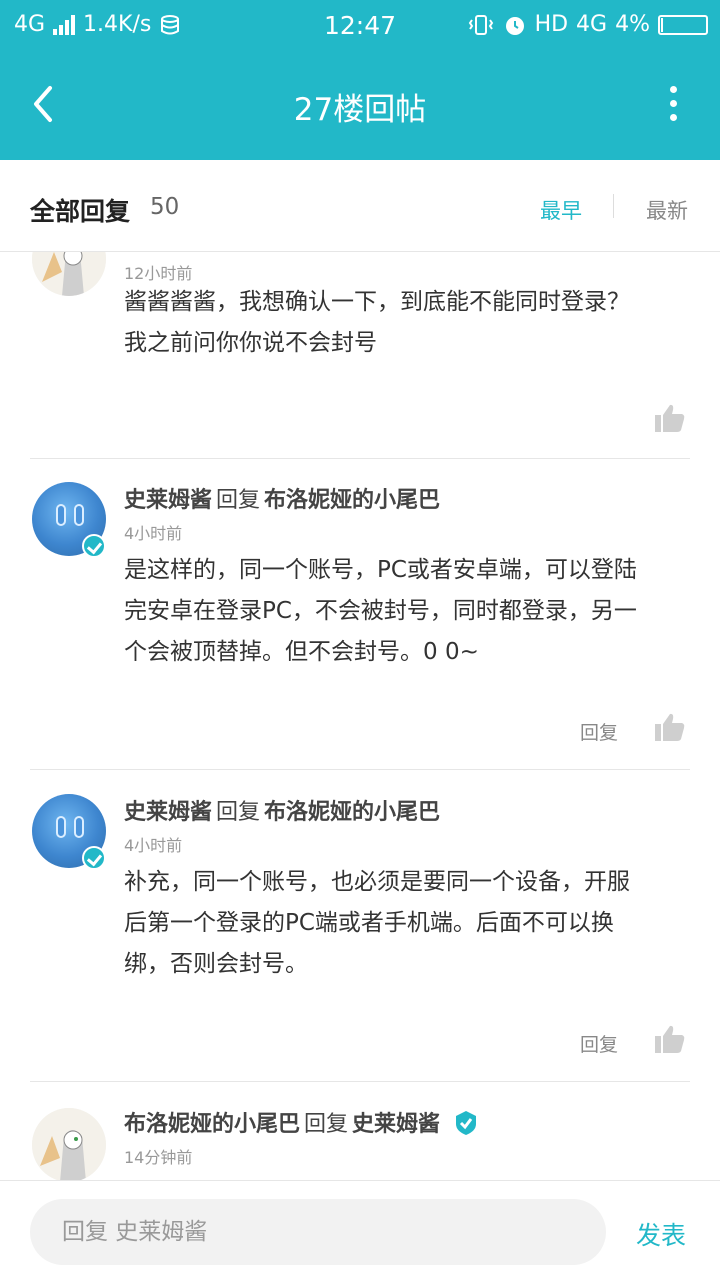  What do you see at coordinates (360, 25) in the screenshot?
I see `status-bar: 4G 1.4K/s 12:47 HD 4G 4%` at bounding box center [360, 25].